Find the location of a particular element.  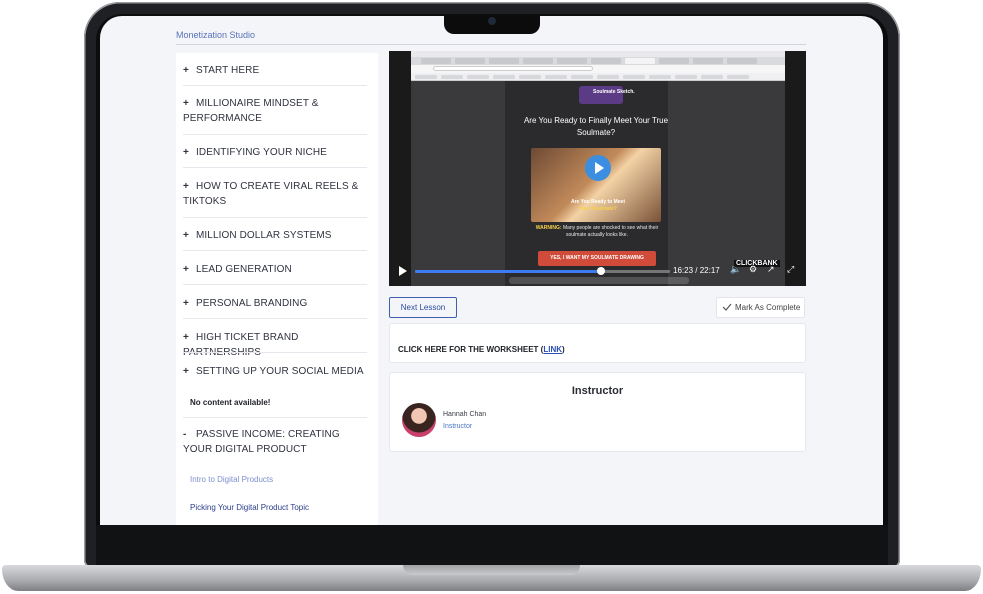

worksheet-card: CLICK HERE FOR THE WORKSHEET (LINK) is located at coordinates (597, 343).